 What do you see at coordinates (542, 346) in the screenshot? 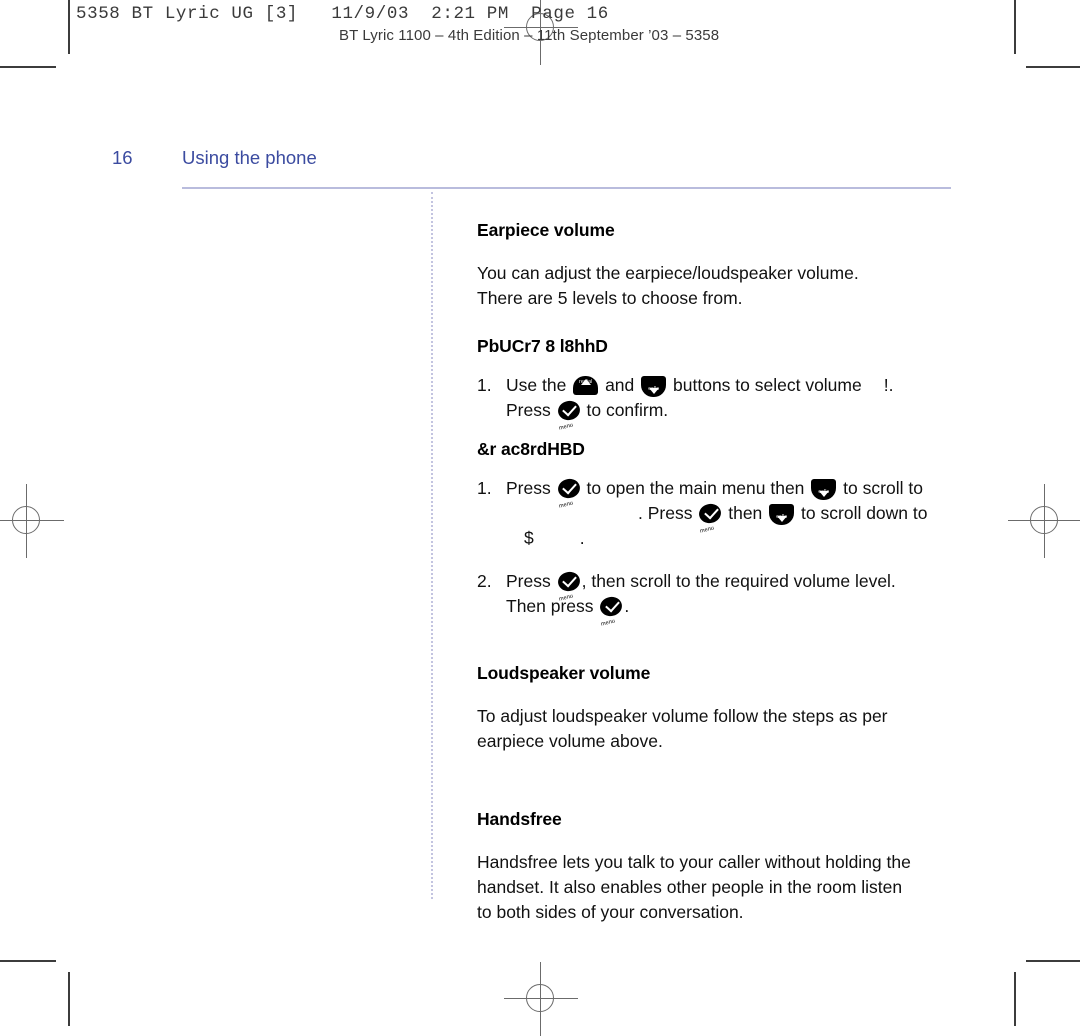
I see `section-heading-handset: PbUCr7 8 l8hhD` at bounding box center [542, 346].